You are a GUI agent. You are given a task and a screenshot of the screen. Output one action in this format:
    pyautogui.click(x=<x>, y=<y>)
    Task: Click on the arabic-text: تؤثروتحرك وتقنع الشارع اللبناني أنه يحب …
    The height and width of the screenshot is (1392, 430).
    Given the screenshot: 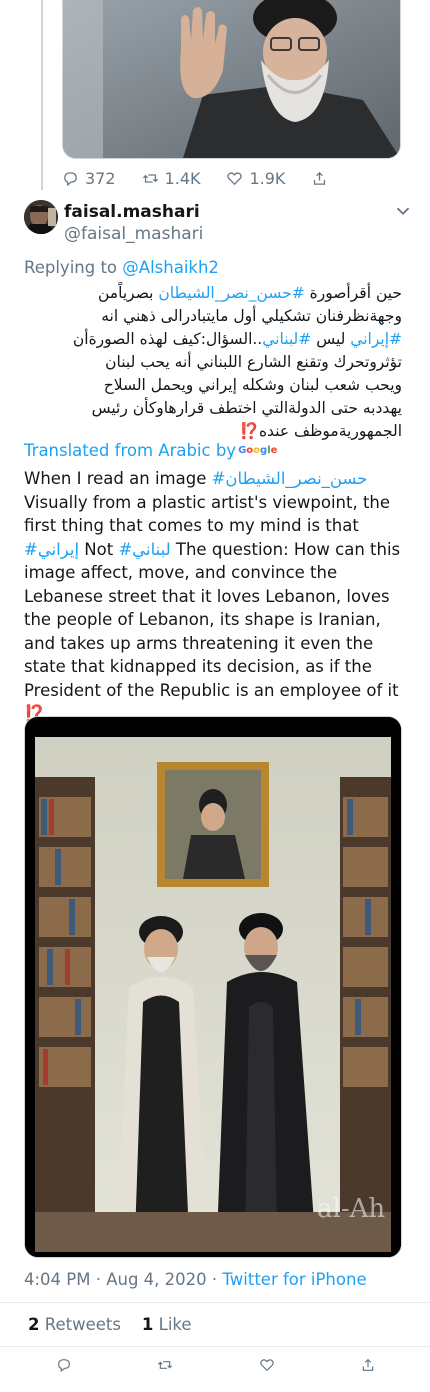 What is the action you would take?
    pyautogui.click(x=253, y=362)
    